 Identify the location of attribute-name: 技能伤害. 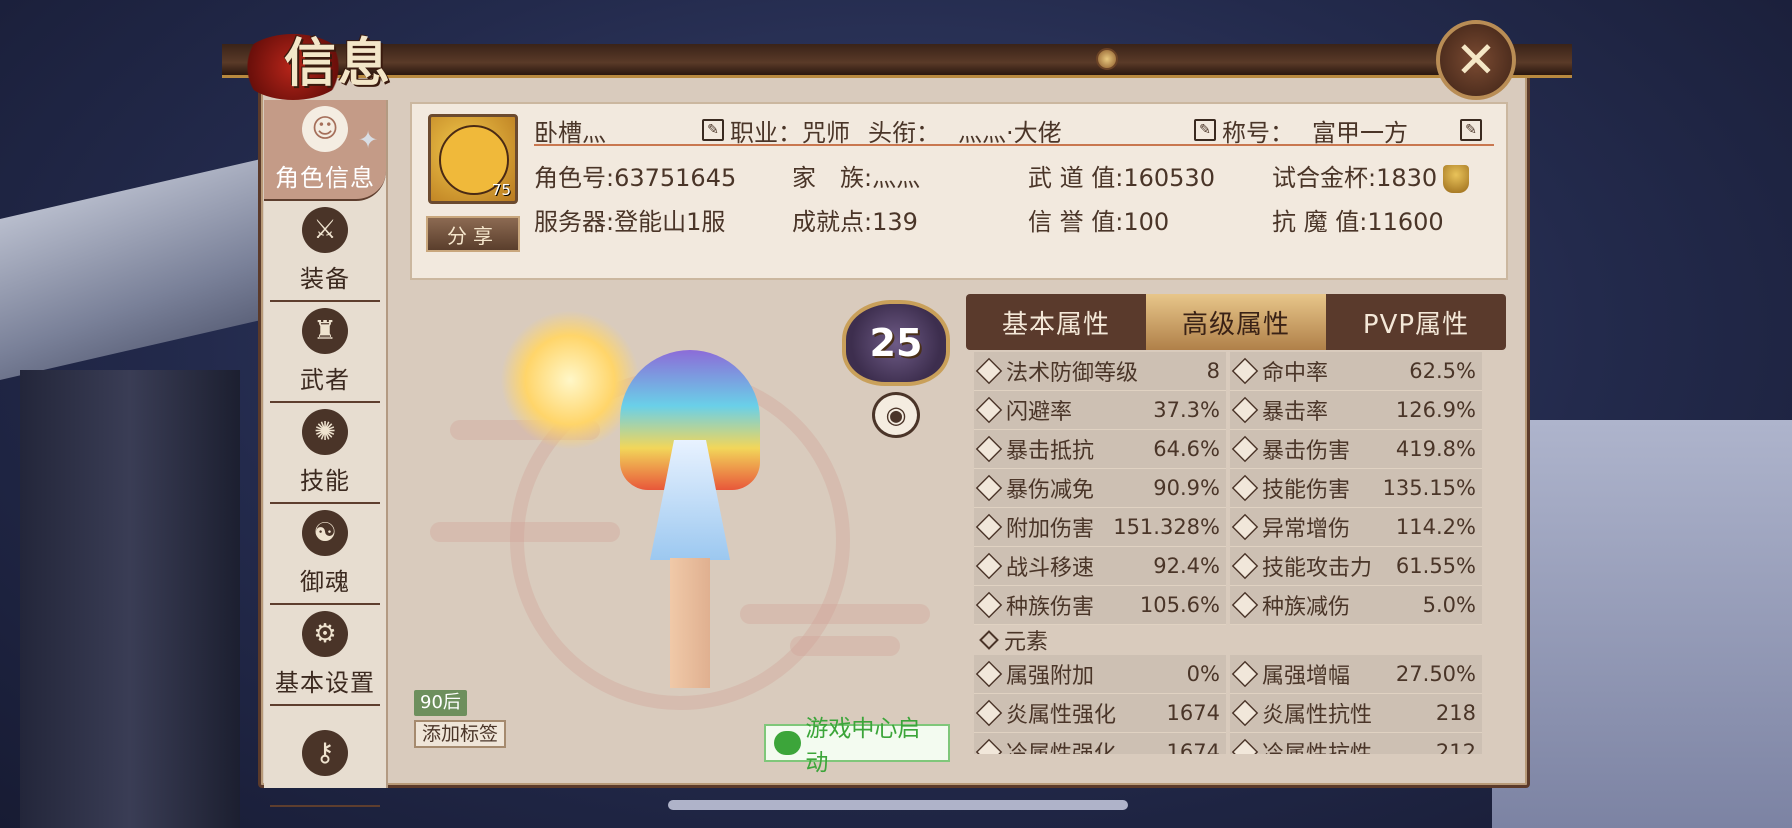
(1306, 490).